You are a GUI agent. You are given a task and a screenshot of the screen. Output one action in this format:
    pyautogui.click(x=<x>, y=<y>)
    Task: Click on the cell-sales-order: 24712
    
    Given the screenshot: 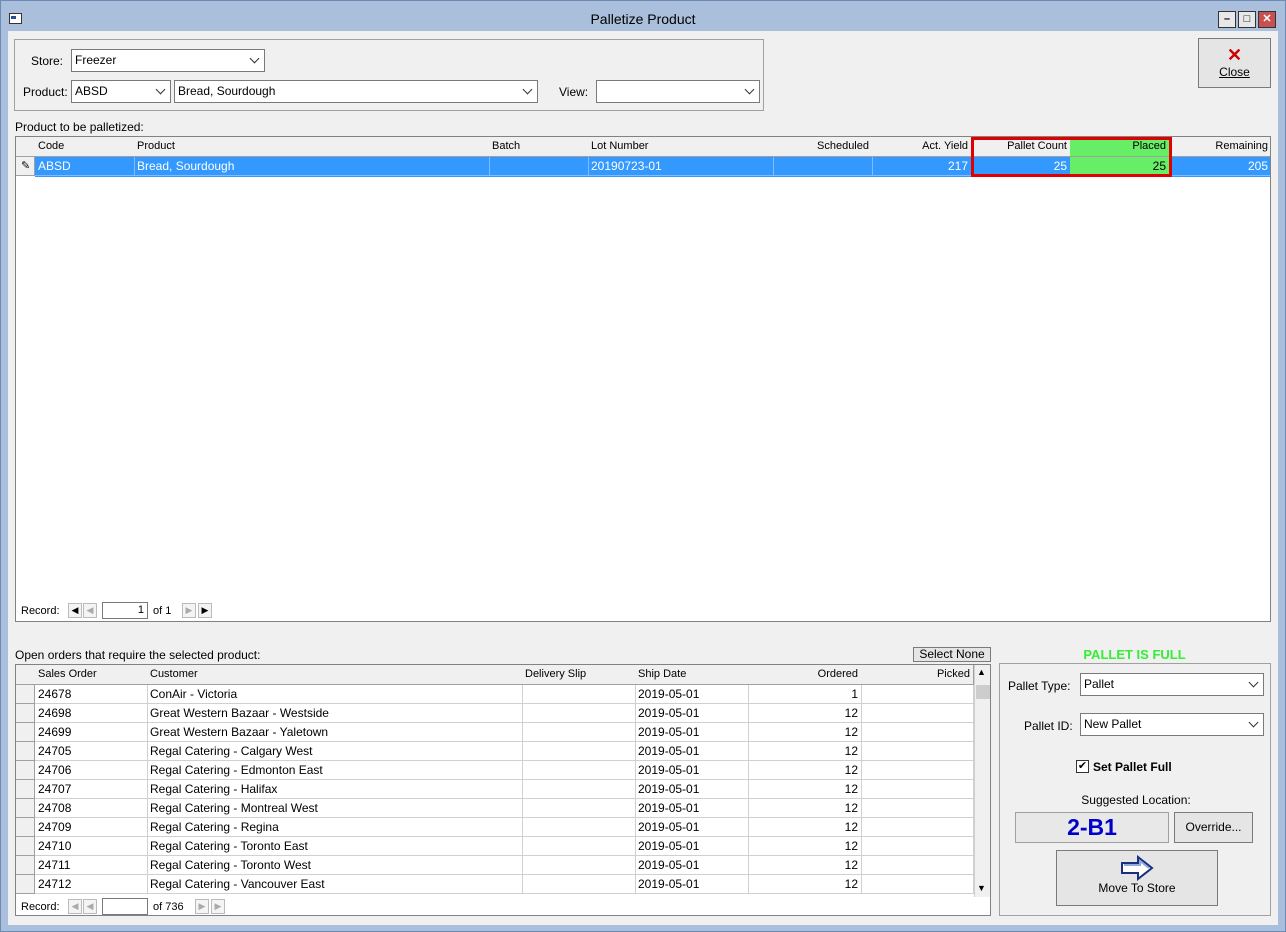 What is the action you would take?
    pyautogui.click(x=91, y=884)
    